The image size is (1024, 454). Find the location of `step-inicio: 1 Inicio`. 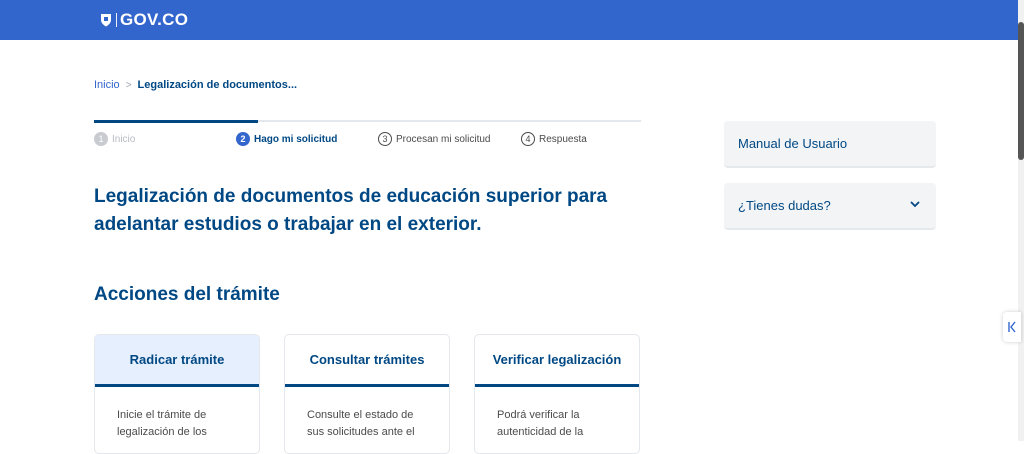

step-inicio: 1 Inicio is located at coordinates (114, 139).